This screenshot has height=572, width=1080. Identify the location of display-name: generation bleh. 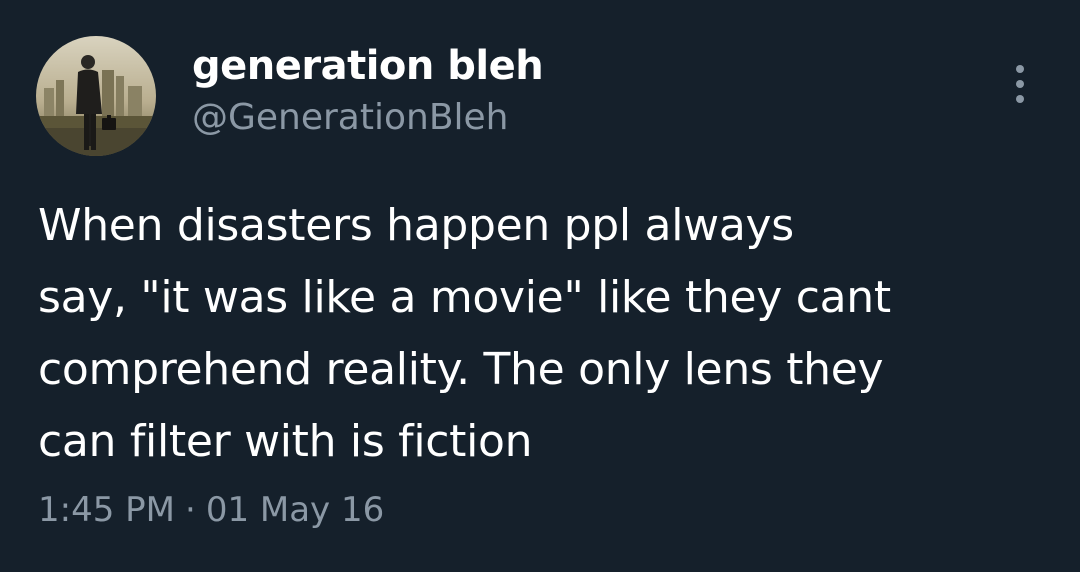
(368, 66).